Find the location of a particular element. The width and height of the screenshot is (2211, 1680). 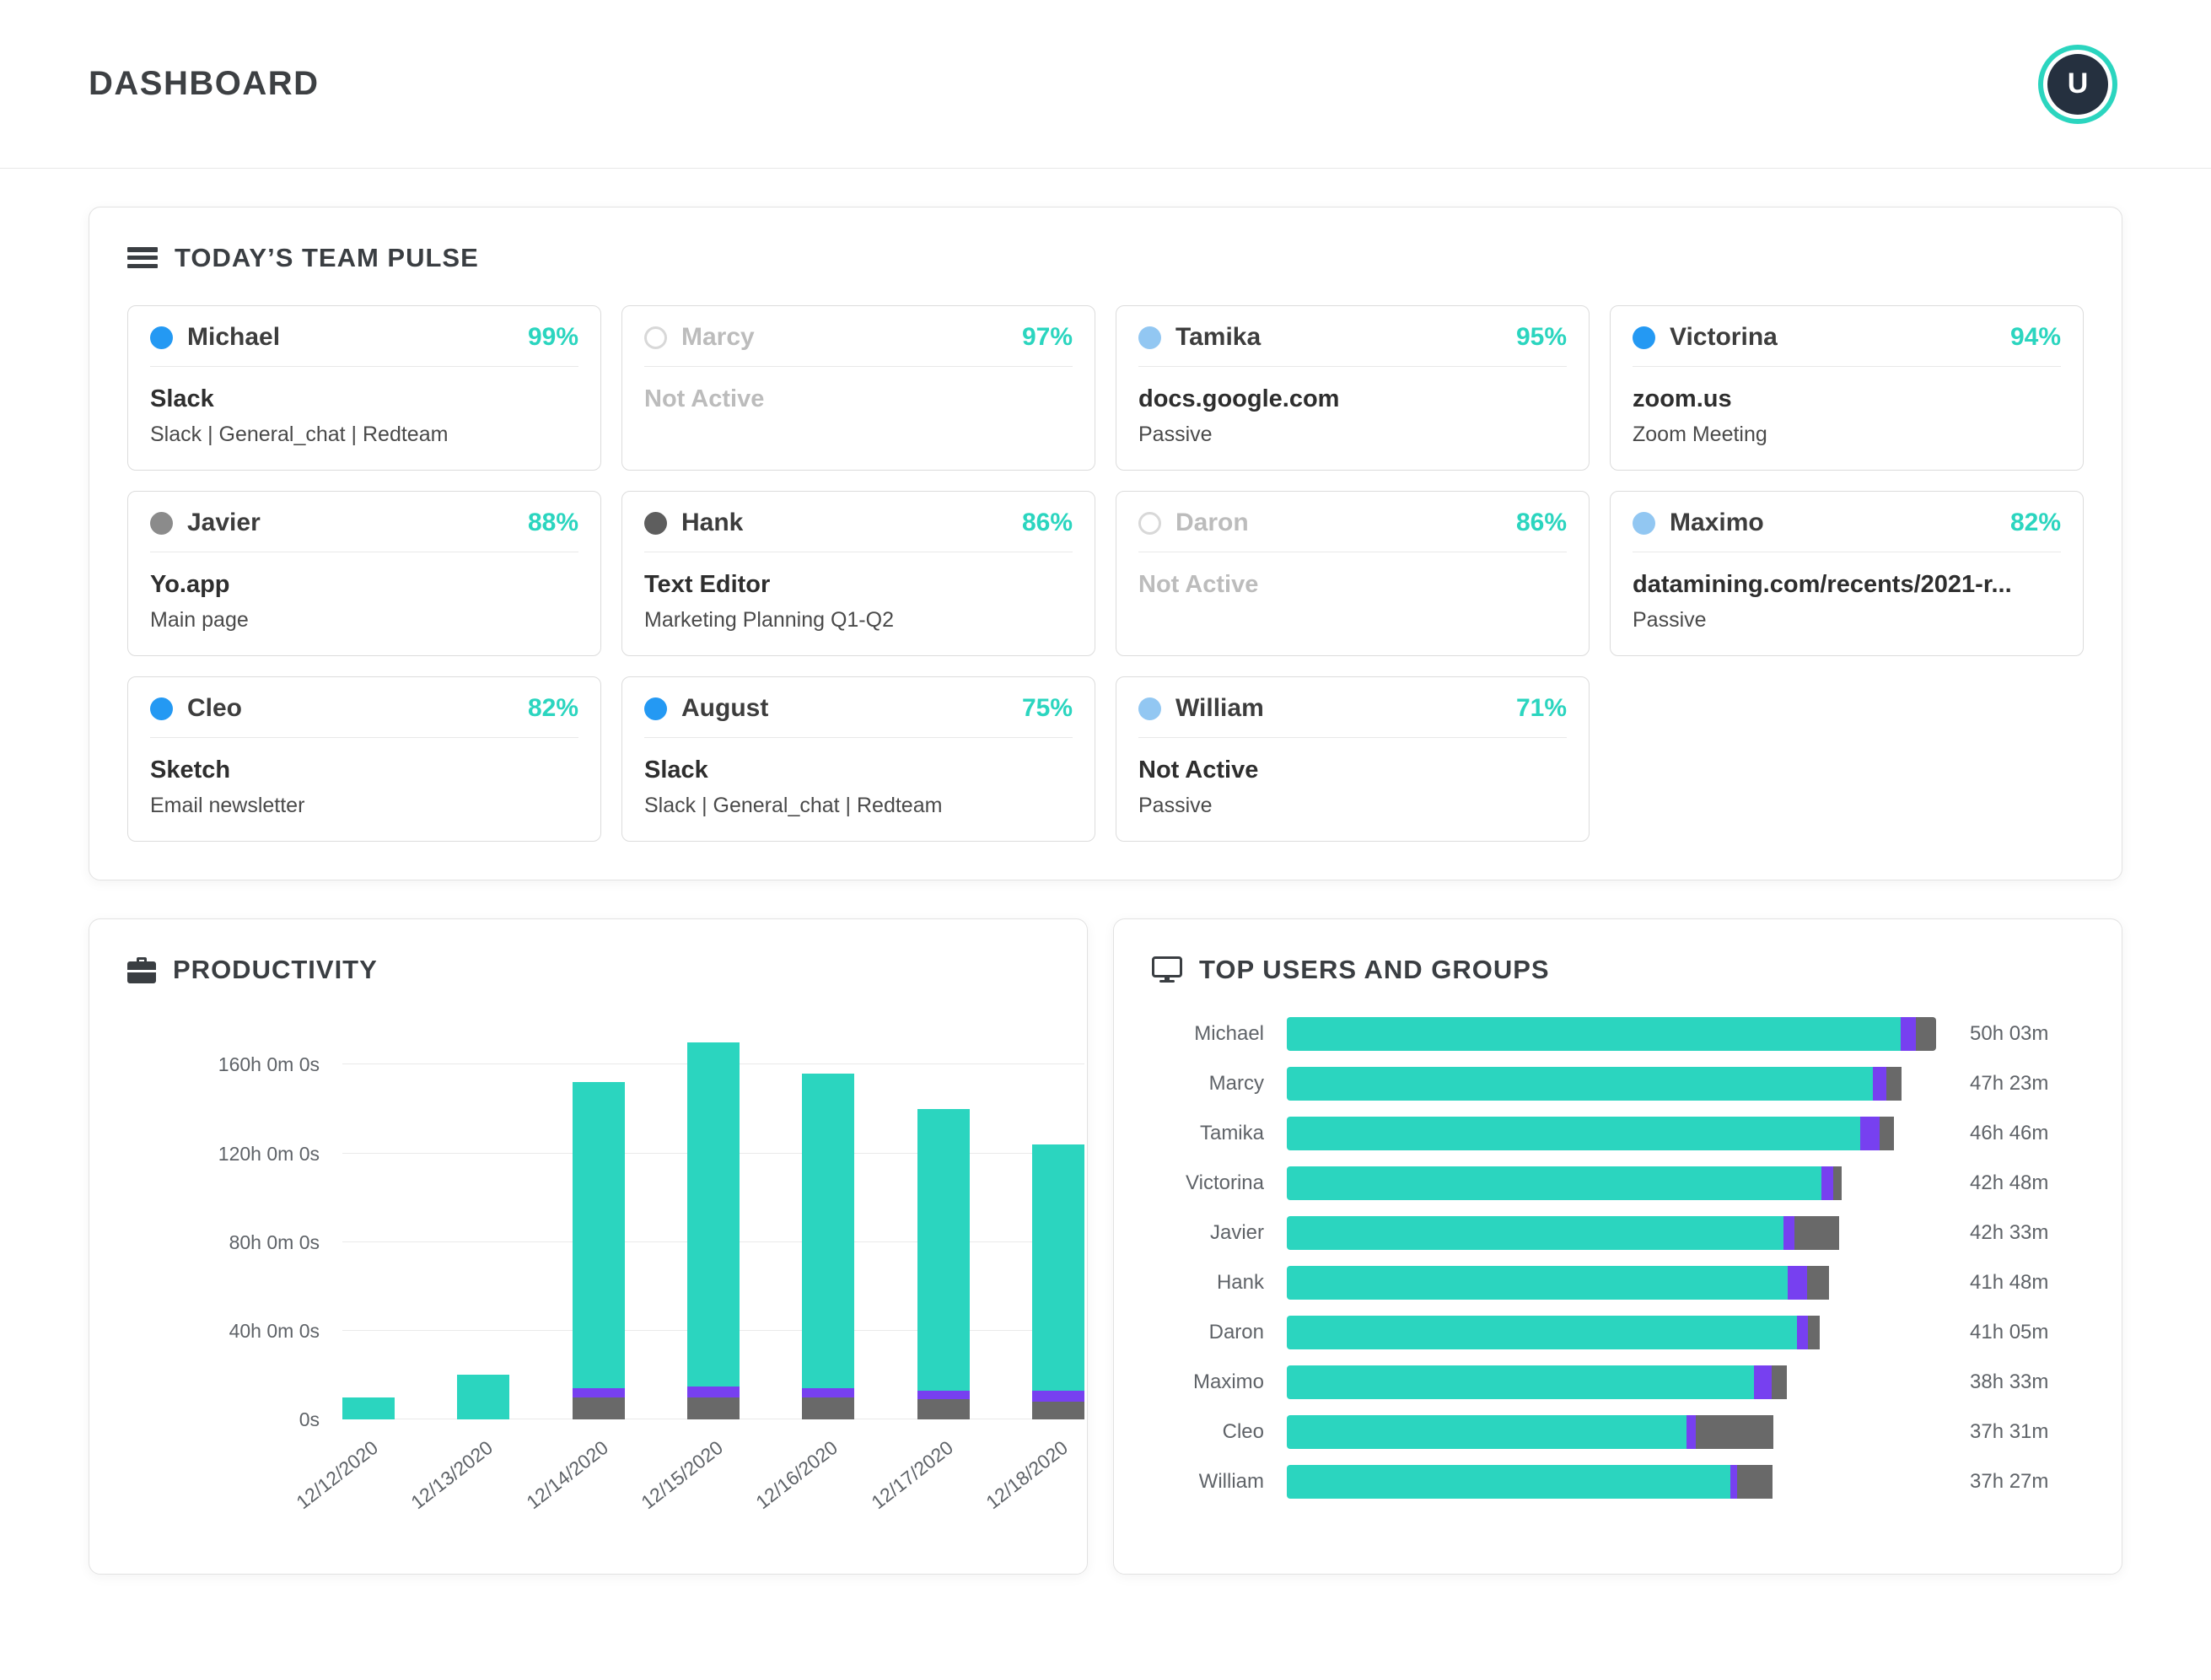

active-app: zoom.us is located at coordinates (1682, 399).